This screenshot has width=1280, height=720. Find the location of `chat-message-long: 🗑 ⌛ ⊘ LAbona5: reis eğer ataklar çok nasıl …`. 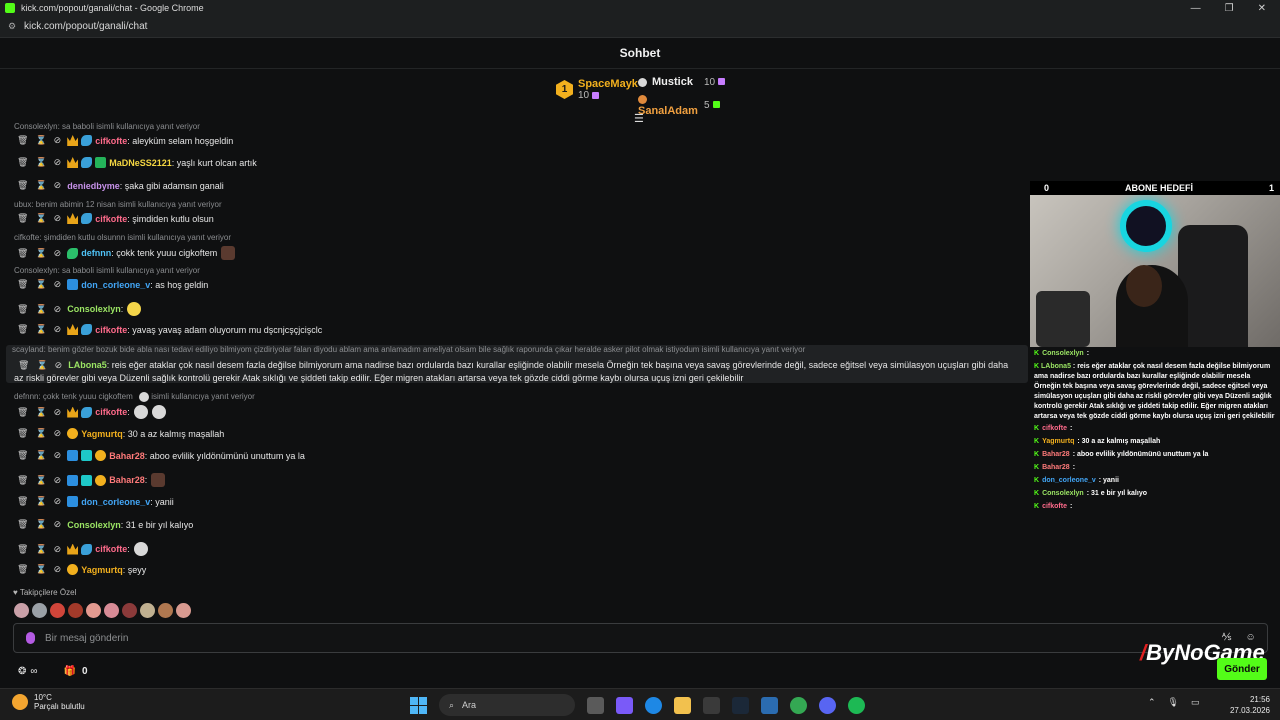

chat-message-long: 🗑 ⌛ ⊘ LAbona5: reis eğer ataklar çok nasıl … is located at coordinates (516, 372).